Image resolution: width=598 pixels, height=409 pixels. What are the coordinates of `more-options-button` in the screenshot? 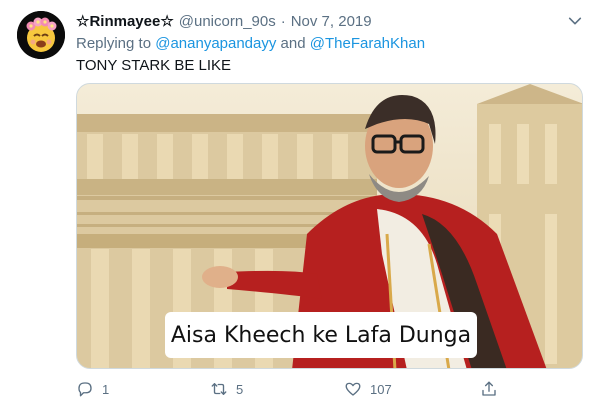 It's located at (575, 21).